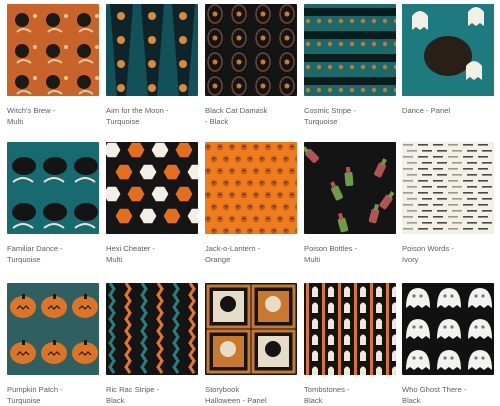 This screenshot has height=406, width=500. I want to click on product-name: Cosmic Stripe -, so click(330, 110).